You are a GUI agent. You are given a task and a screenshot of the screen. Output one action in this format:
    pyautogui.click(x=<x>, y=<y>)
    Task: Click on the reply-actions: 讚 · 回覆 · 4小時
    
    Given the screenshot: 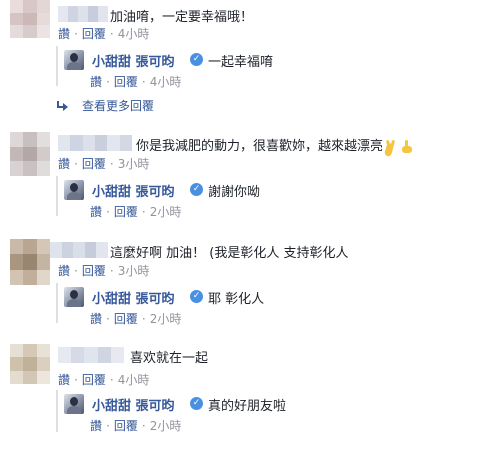 What is the action you would take?
    pyautogui.click(x=135, y=81)
    